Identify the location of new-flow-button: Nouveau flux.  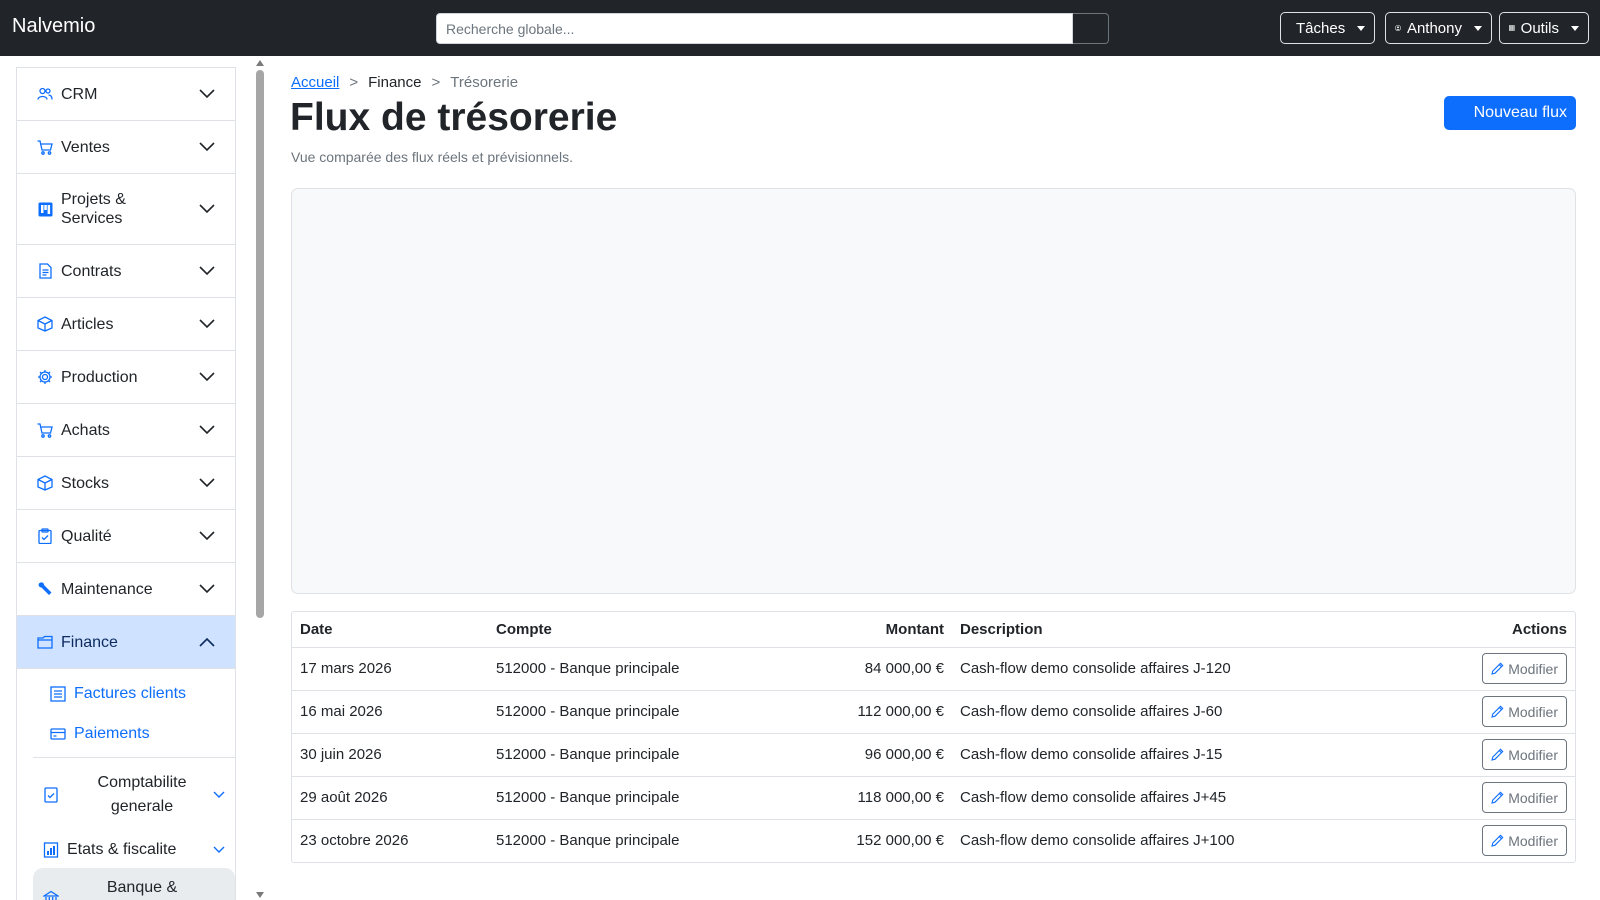
(1510, 113).